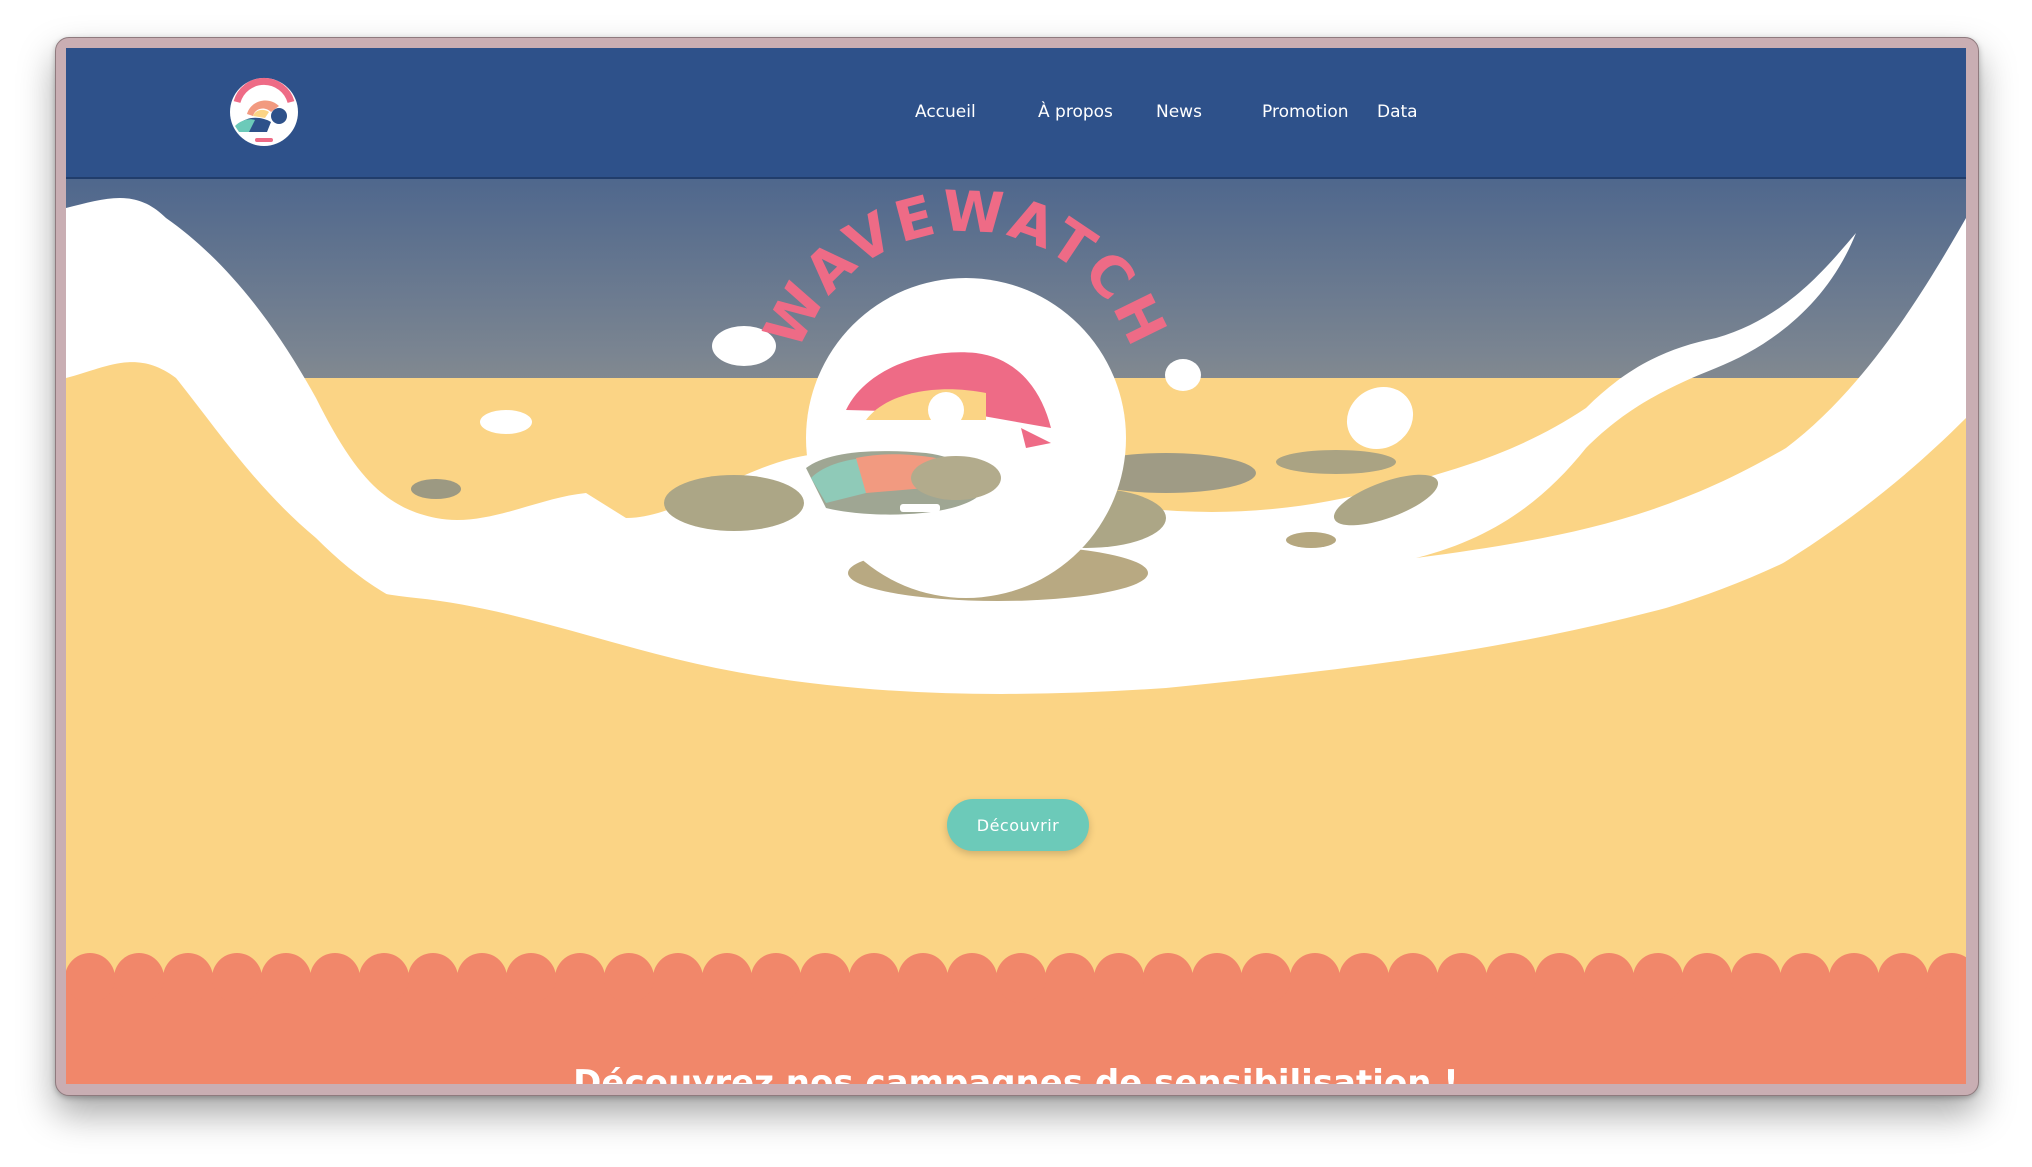  Describe the element at coordinates (1305, 112) in the screenshot. I see `nav-promotion: Promotion` at that location.